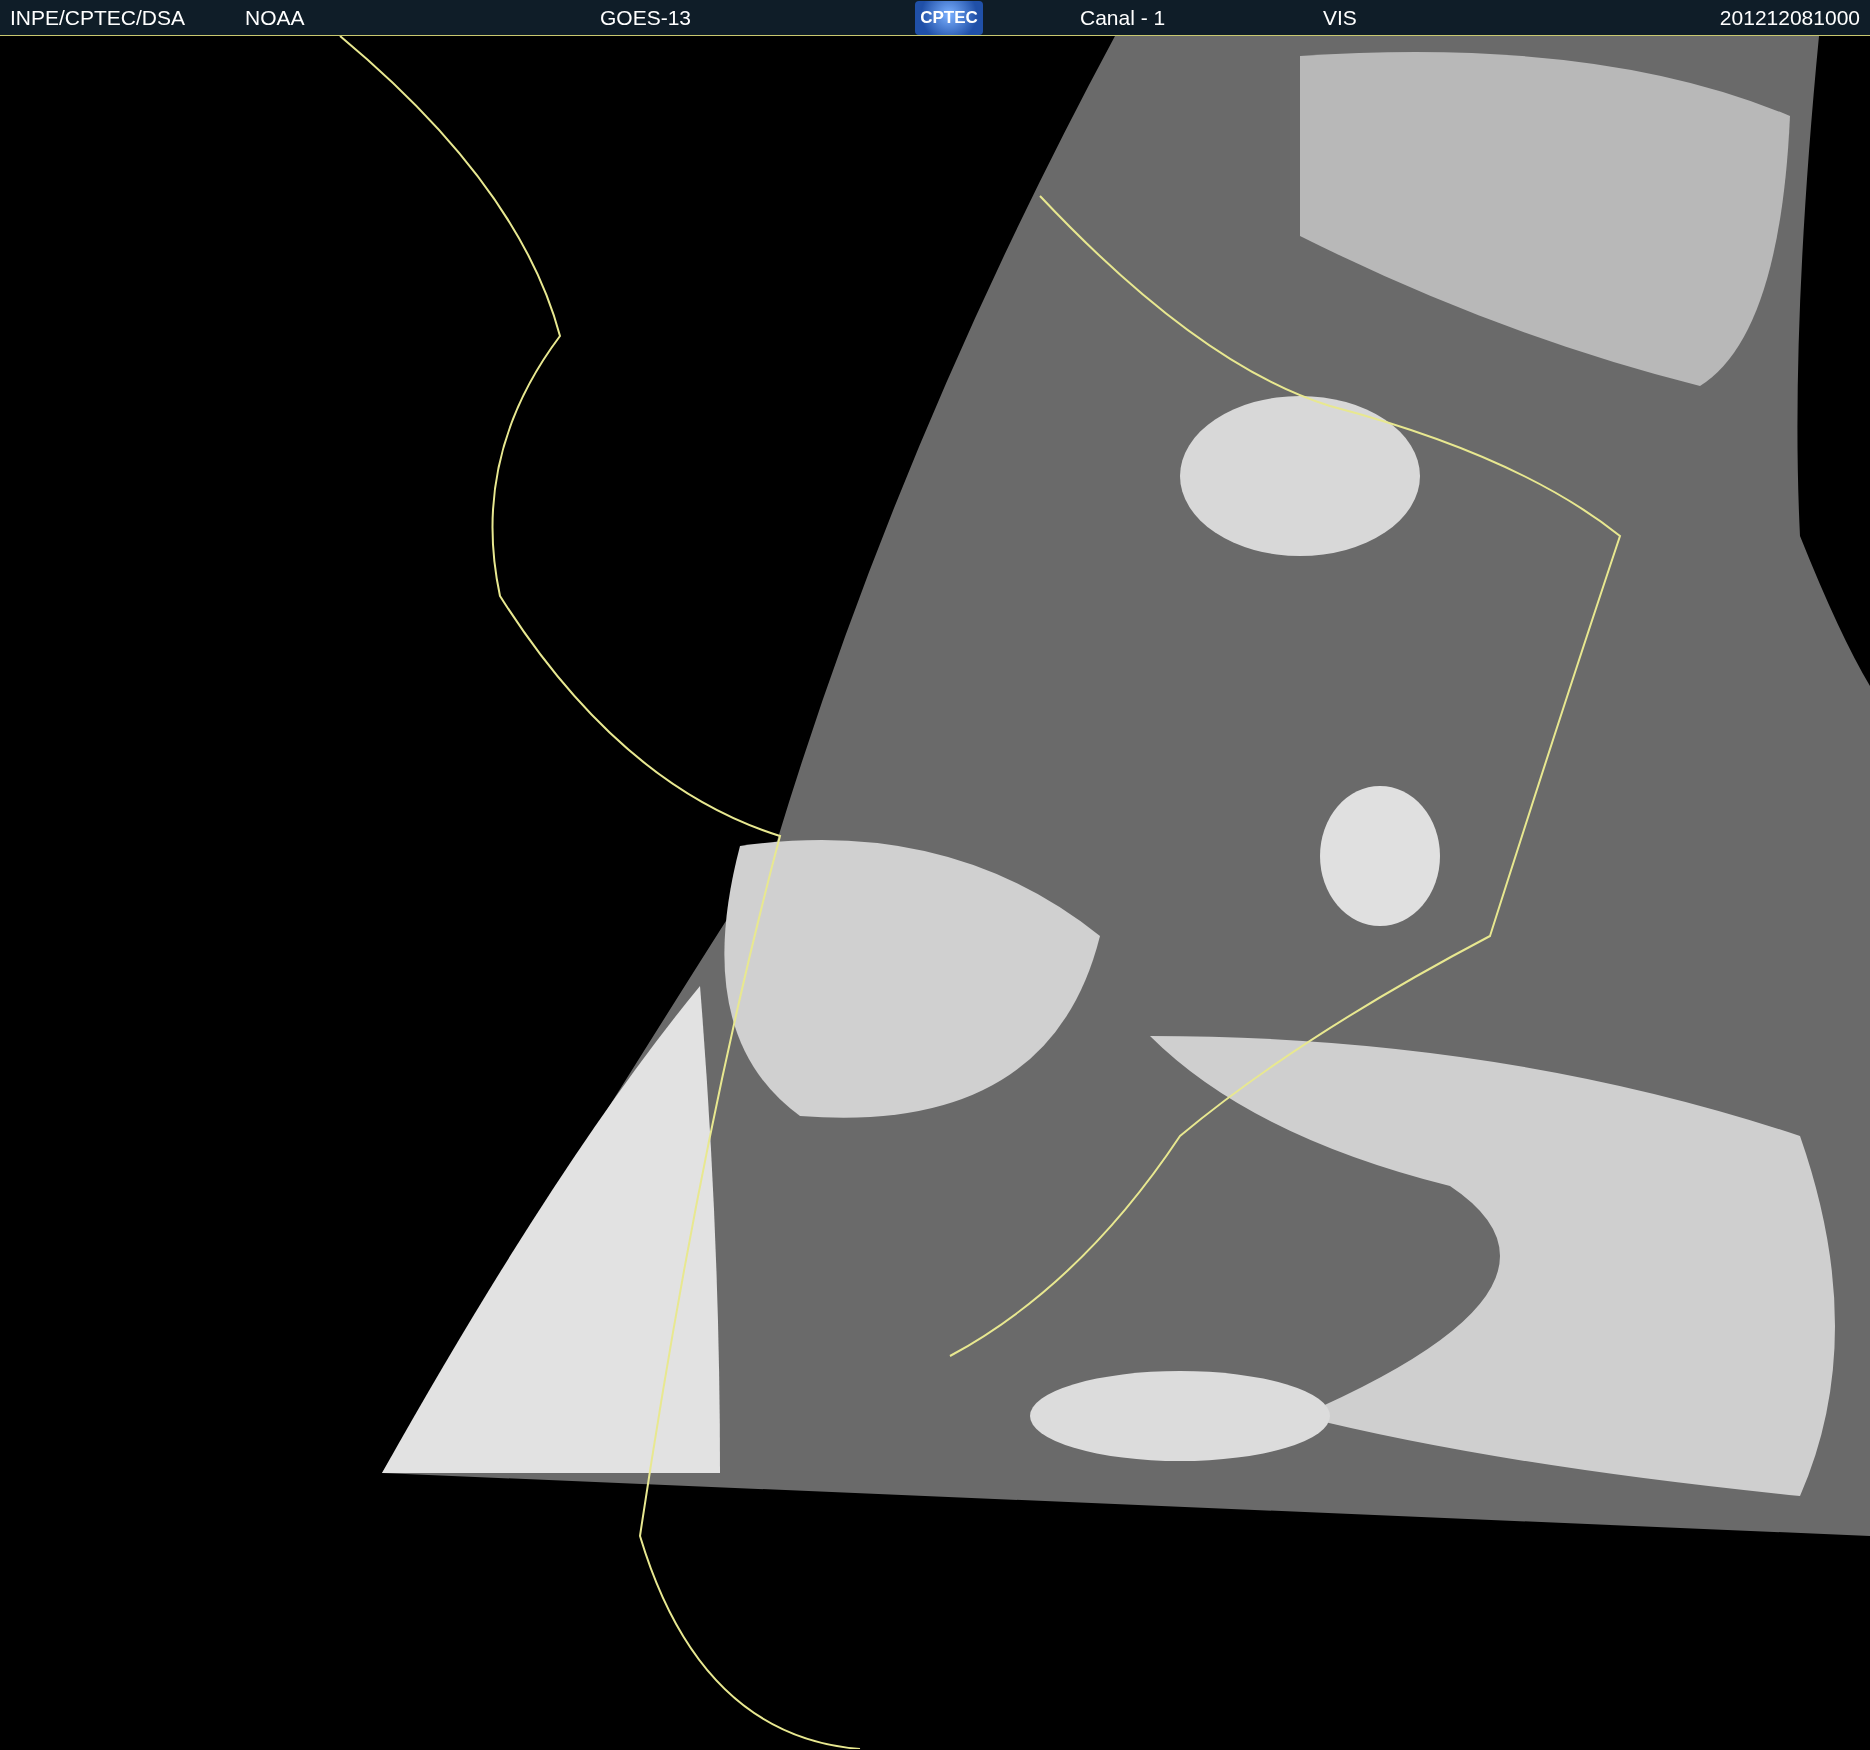  What do you see at coordinates (1123, 17) in the screenshot?
I see `header-label: Canal - 1` at bounding box center [1123, 17].